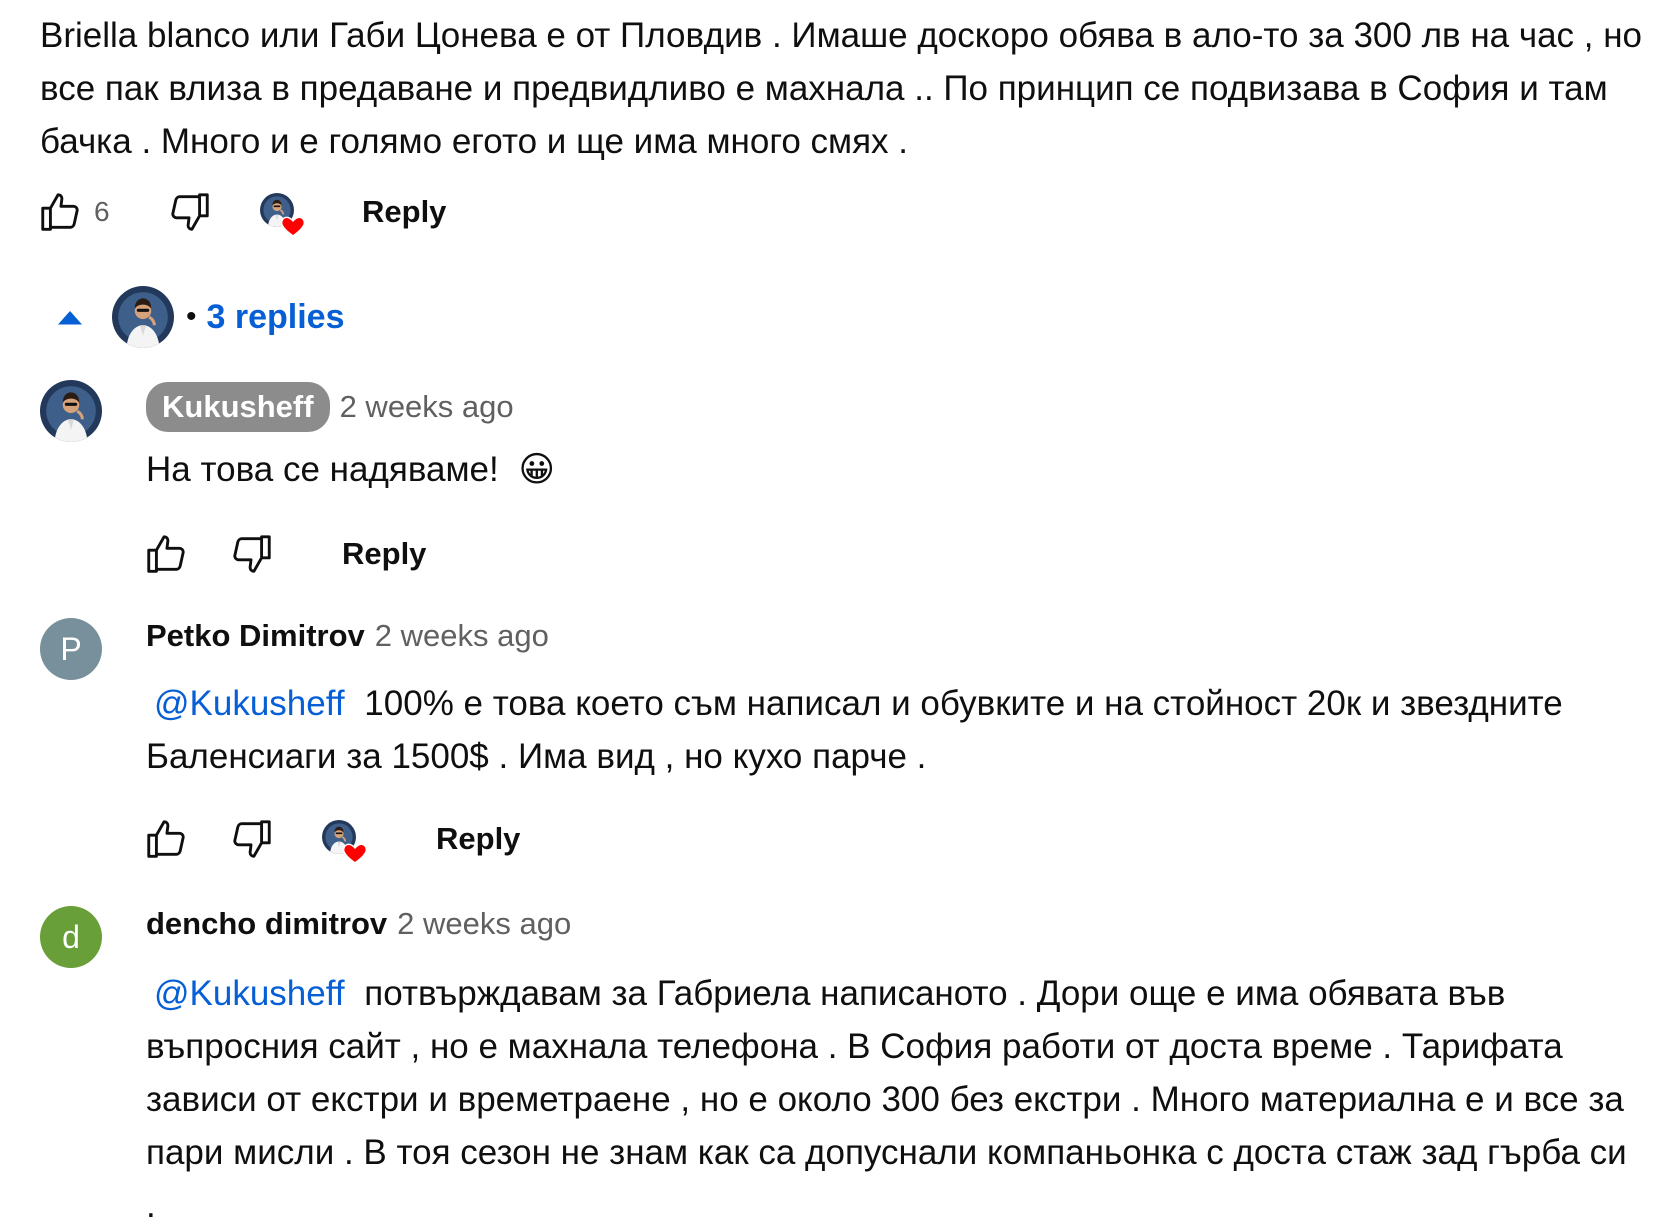  I want to click on author-avatar, so click(71, 411).